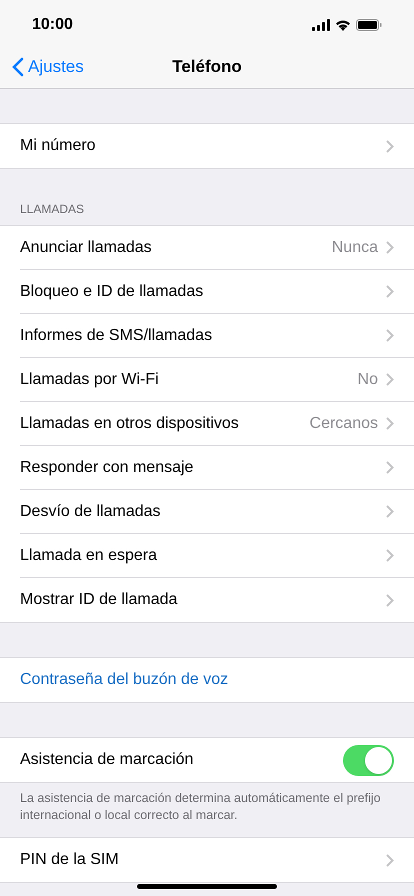 The image size is (414, 896). I want to click on row-label: PIN de la SIM, so click(69, 860).